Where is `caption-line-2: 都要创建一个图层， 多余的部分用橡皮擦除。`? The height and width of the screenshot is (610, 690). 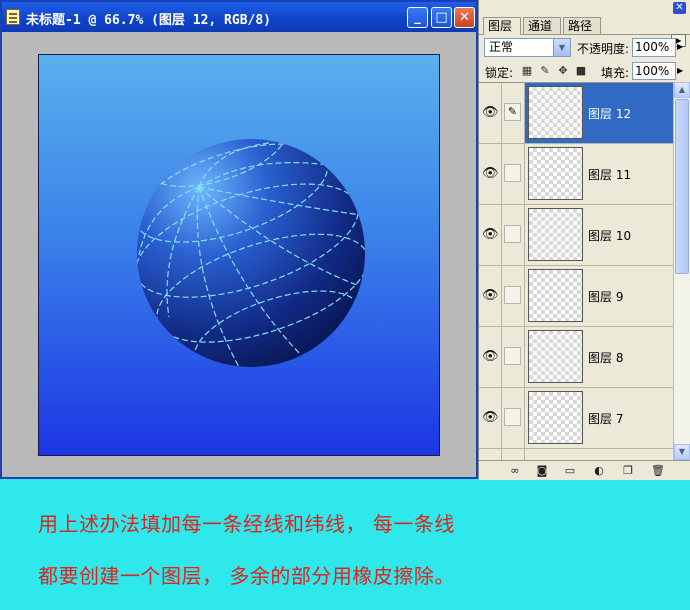 caption-line-2: 都要创建一个图层， 多余的部分用橡皮擦除。 is located at coordinates (246, 576).